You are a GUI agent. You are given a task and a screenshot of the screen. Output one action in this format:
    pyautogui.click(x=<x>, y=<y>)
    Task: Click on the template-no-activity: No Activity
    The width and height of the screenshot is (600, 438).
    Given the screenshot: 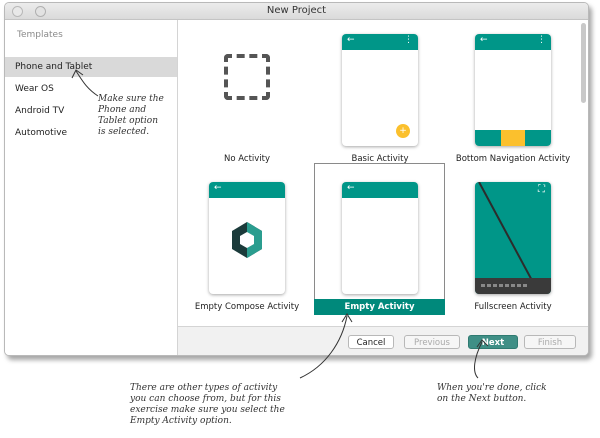 What is the action you would take?
    pyautogui.click(x=247, y=98)
    